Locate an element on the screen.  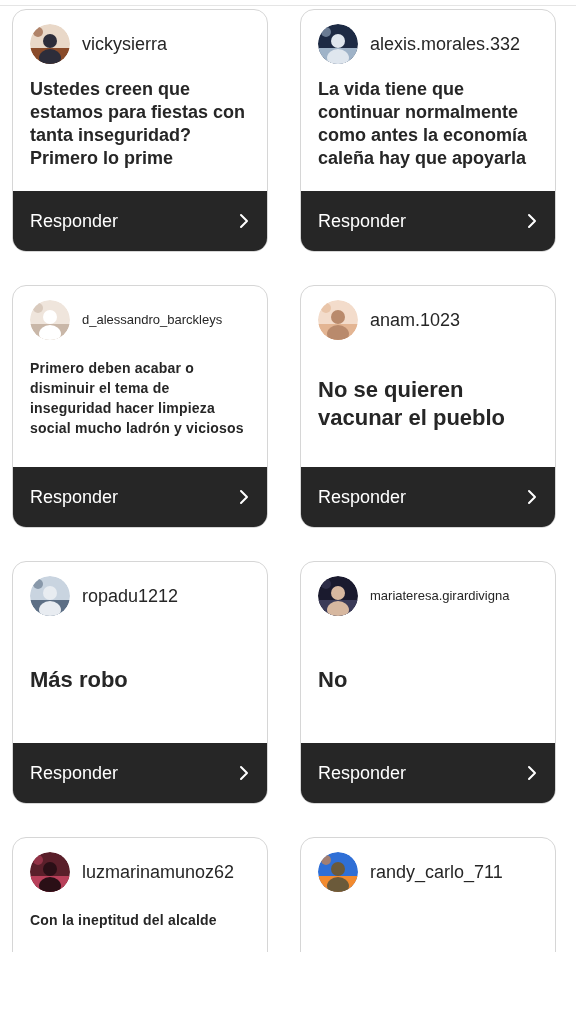
question-text: La vida tiene que continuar normalmente como antes la economía caleña hay que apoyarla is located at coordinates (423, 124).